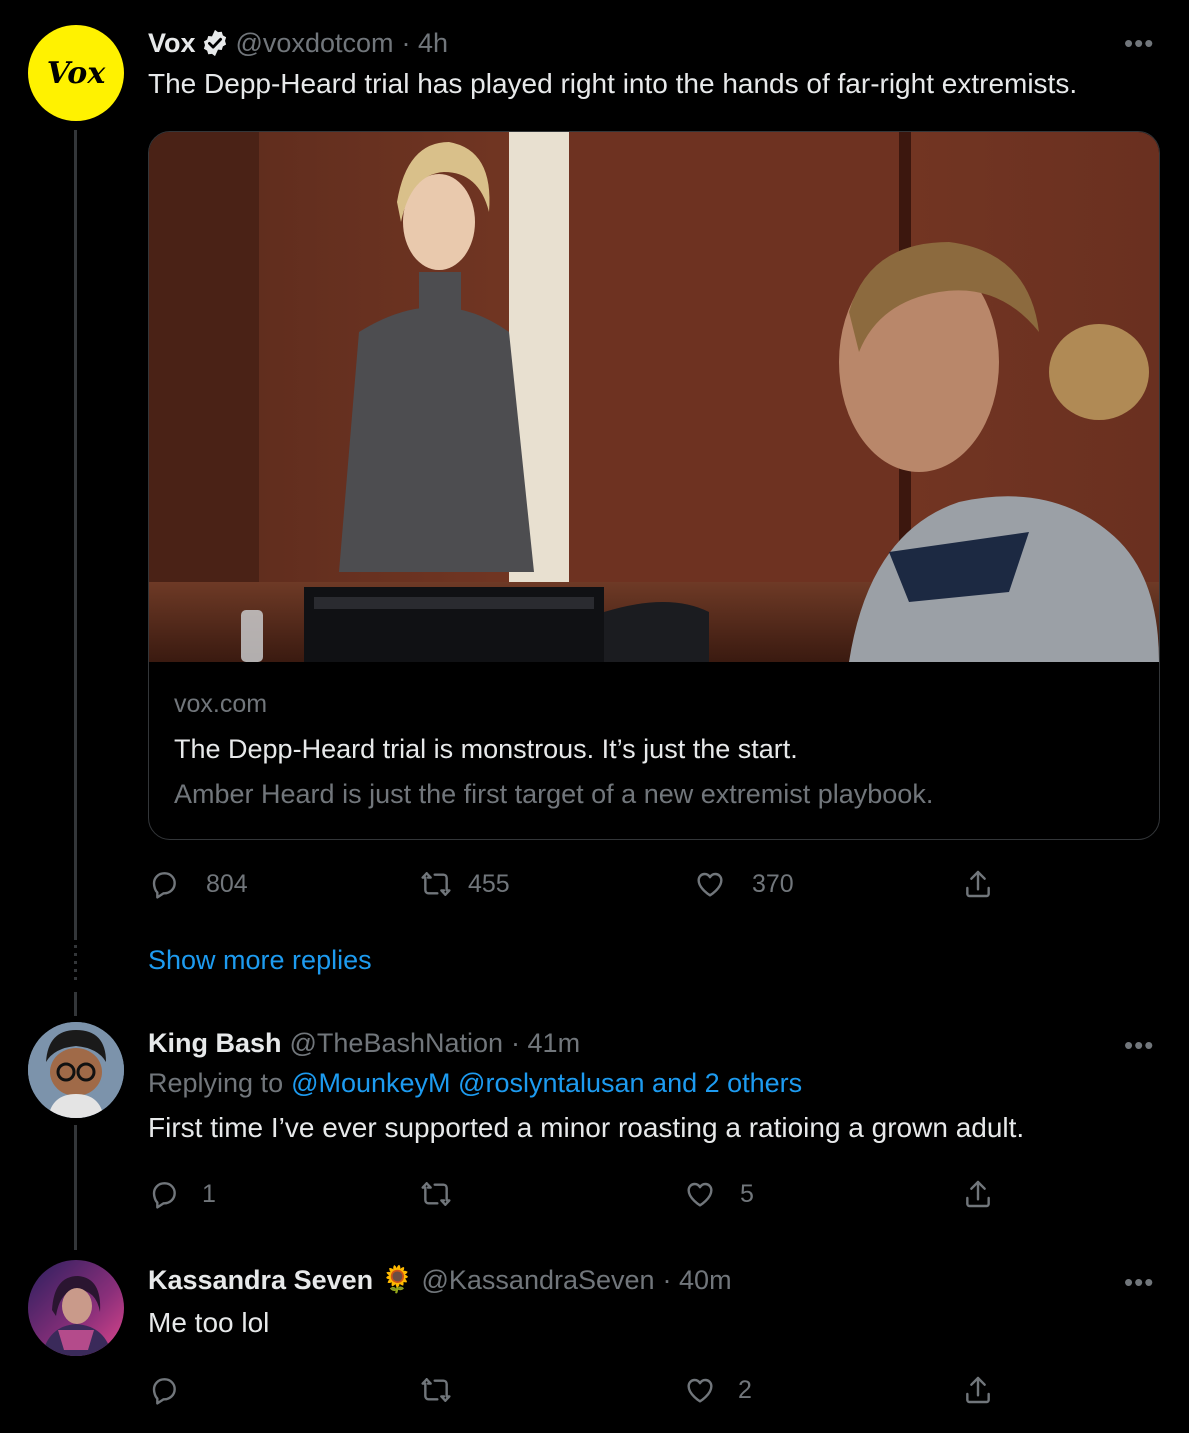 This screenshot has width=1189, height=1433. Describe the element at coordinates (489, 883) in the screenshot. I see `retweet-count: 455` at that location.